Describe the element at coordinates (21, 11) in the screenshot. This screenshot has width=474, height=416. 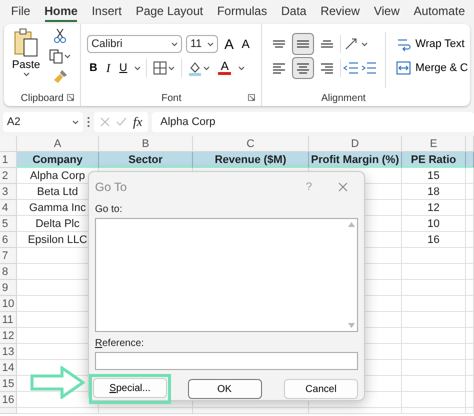
I see `ribbon-tab: File` at that location.